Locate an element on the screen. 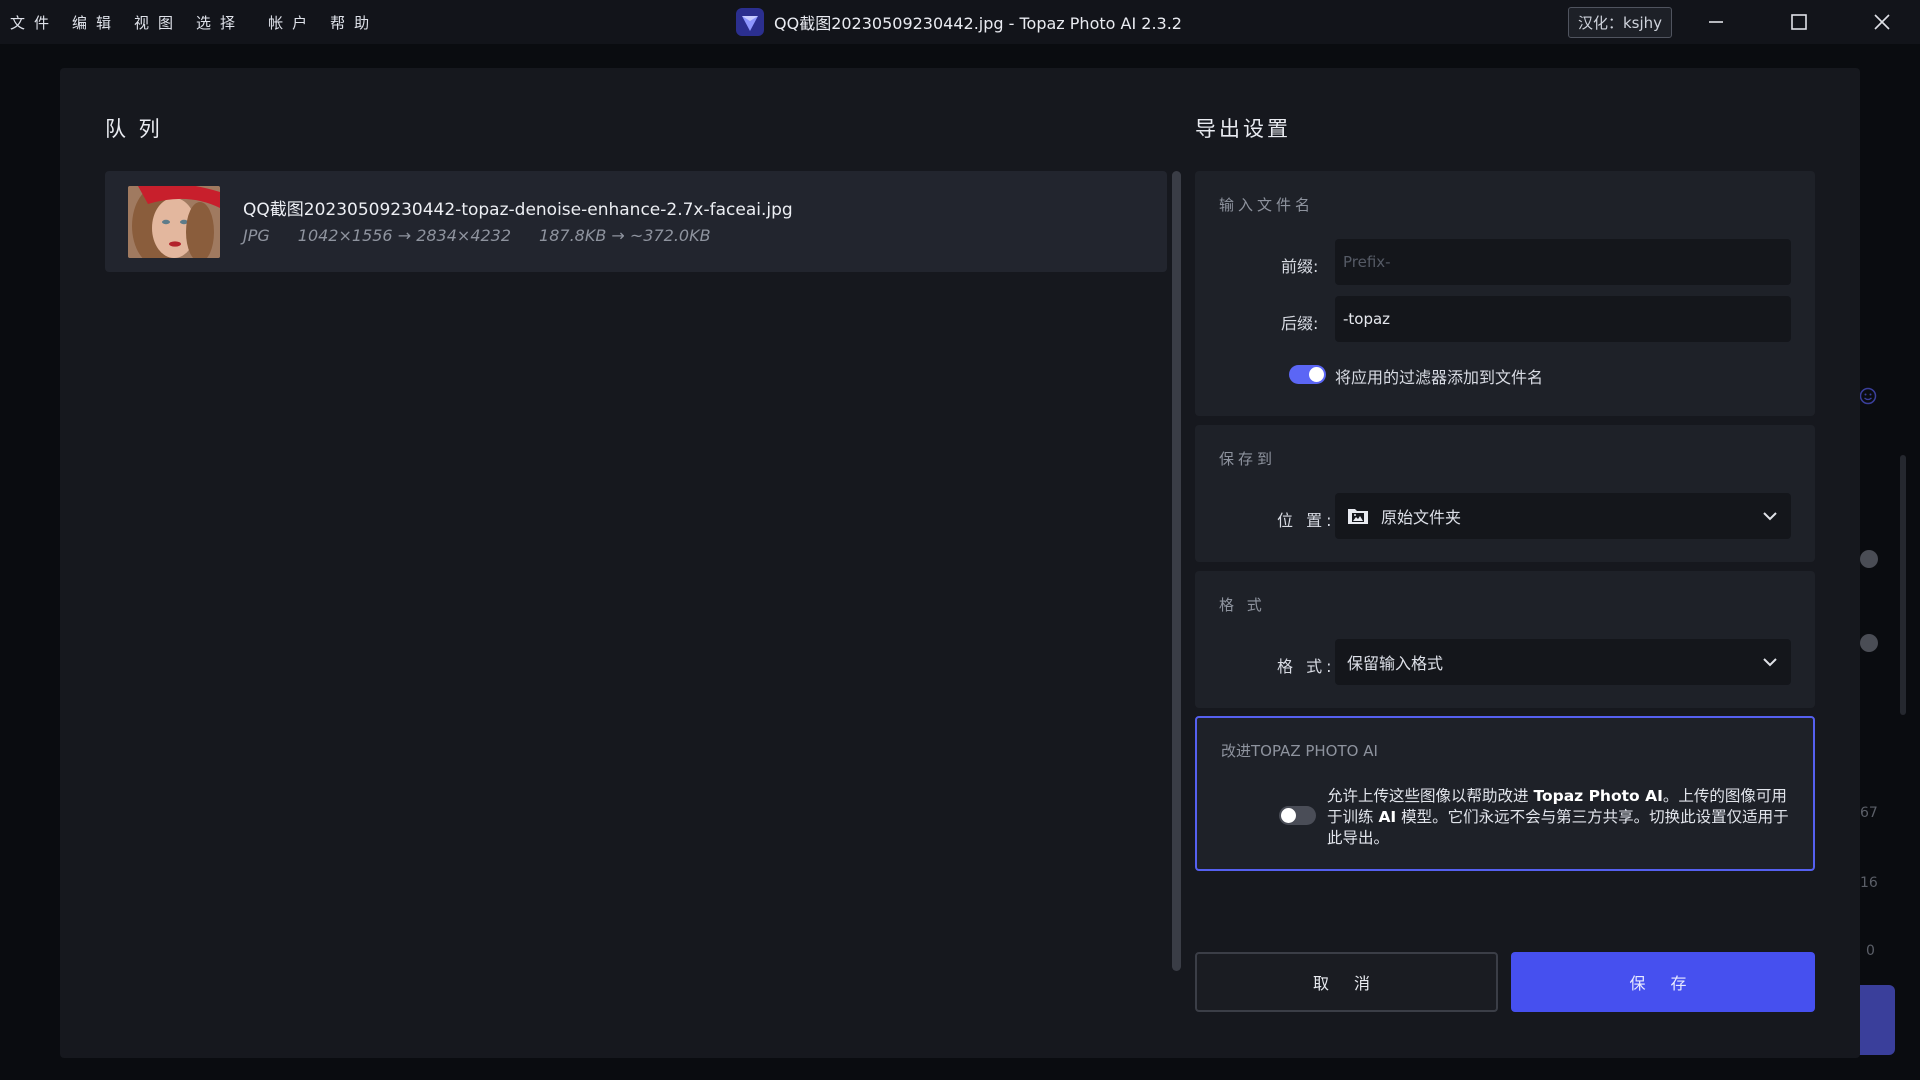 Image resolution: width=1920 pixels, height=1080 pixels. menu-help: 帮助 is located at coordinates (354, 22).